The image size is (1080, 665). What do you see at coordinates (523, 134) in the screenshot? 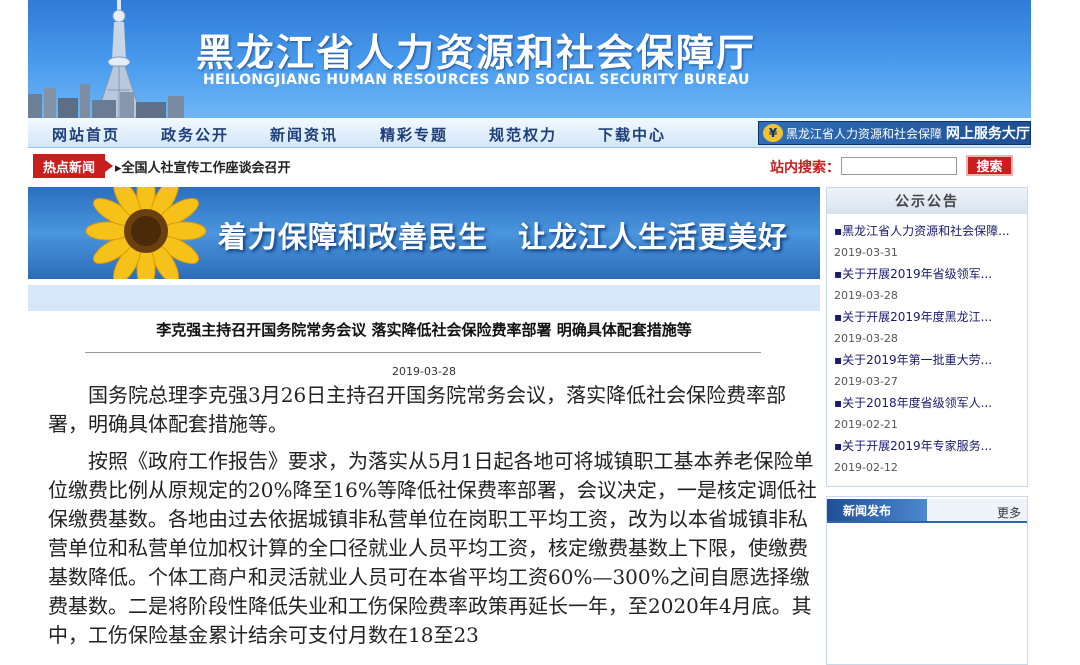
I see `nav-regulate-power: 规范权力` at bounding box center [523, 134].